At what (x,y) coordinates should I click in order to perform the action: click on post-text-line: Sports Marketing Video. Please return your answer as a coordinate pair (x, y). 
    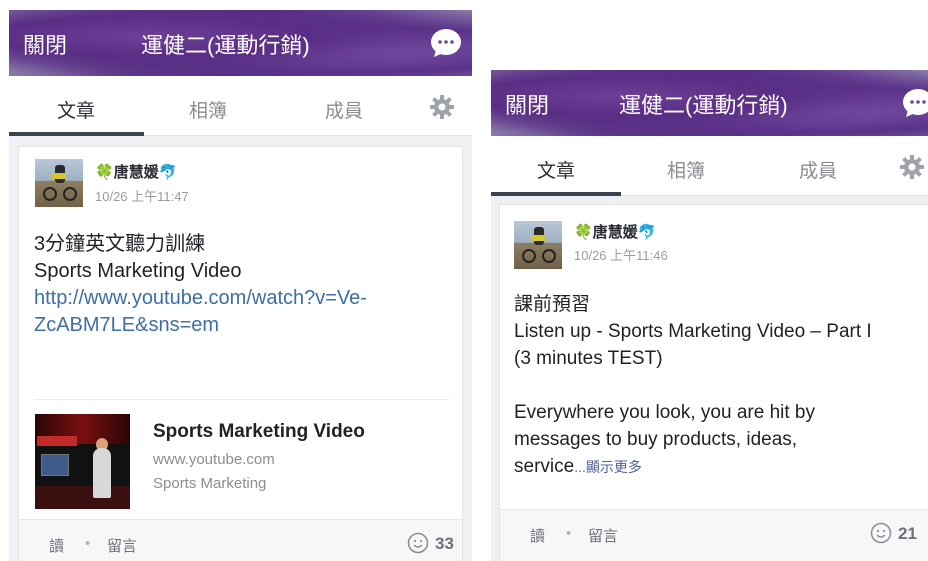
    Looking at the image, I should click on (138, 271).